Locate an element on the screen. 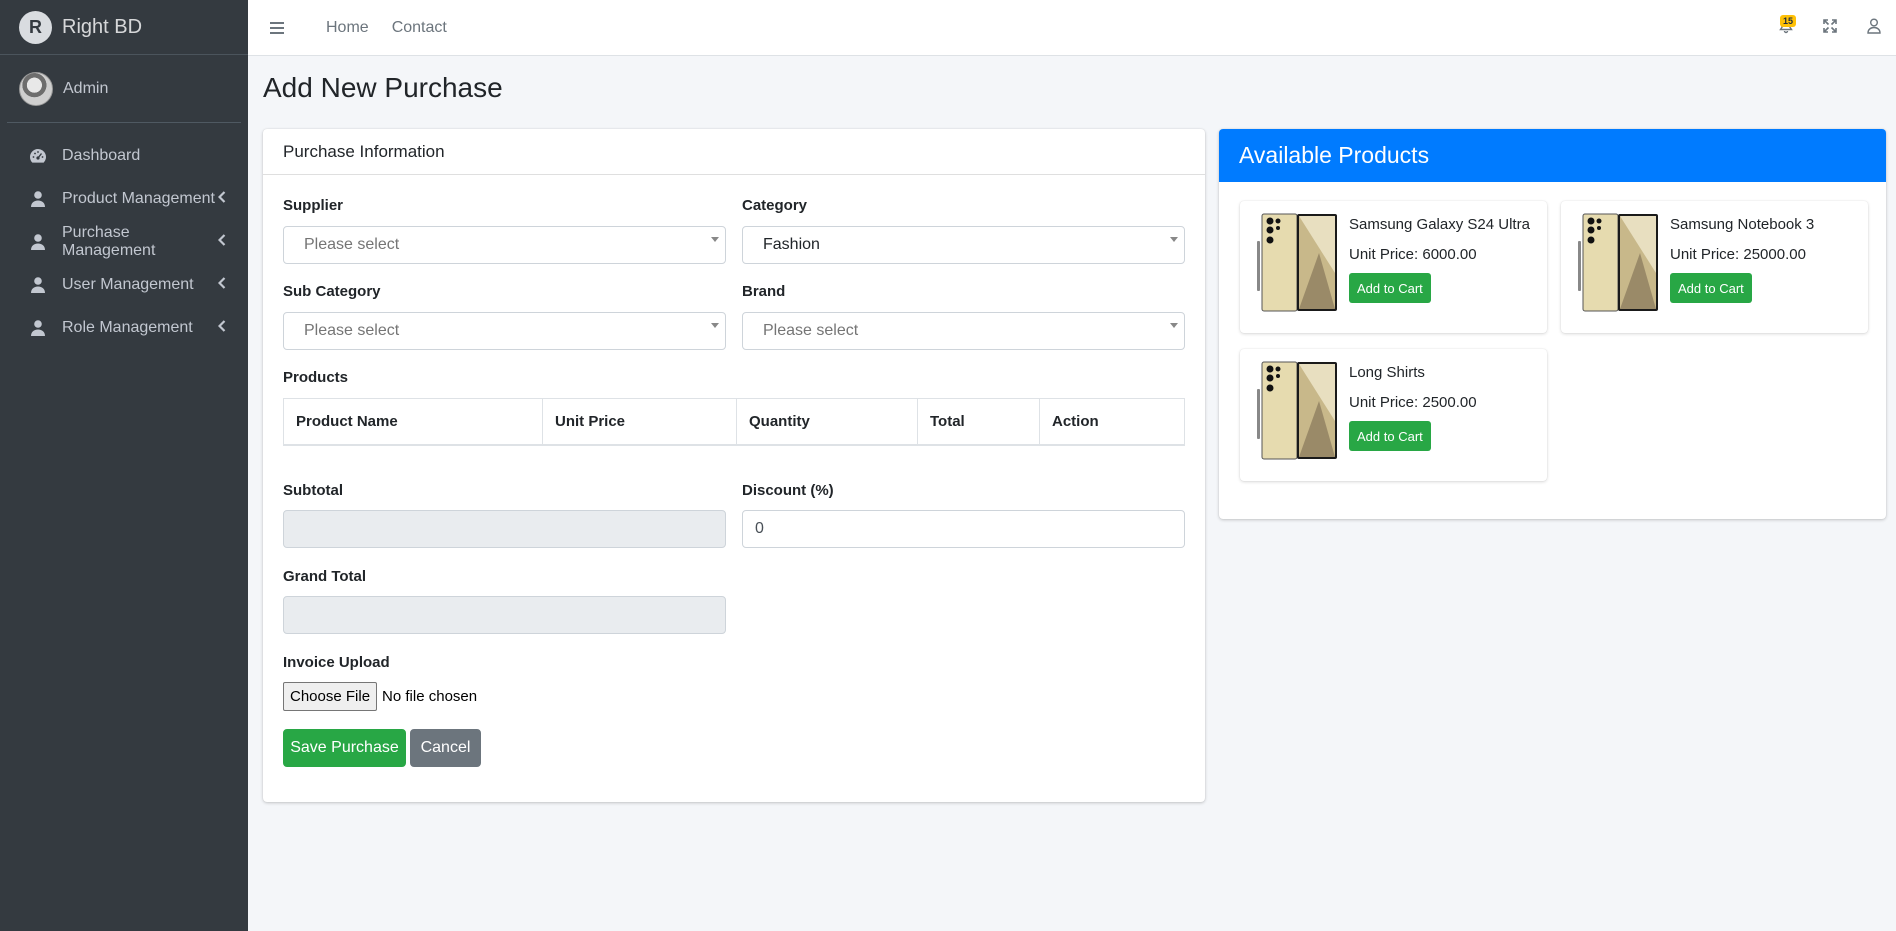 This screenshot has height=931, width=1896. card-title: Purchase Information is located at coordinates (734, 152).